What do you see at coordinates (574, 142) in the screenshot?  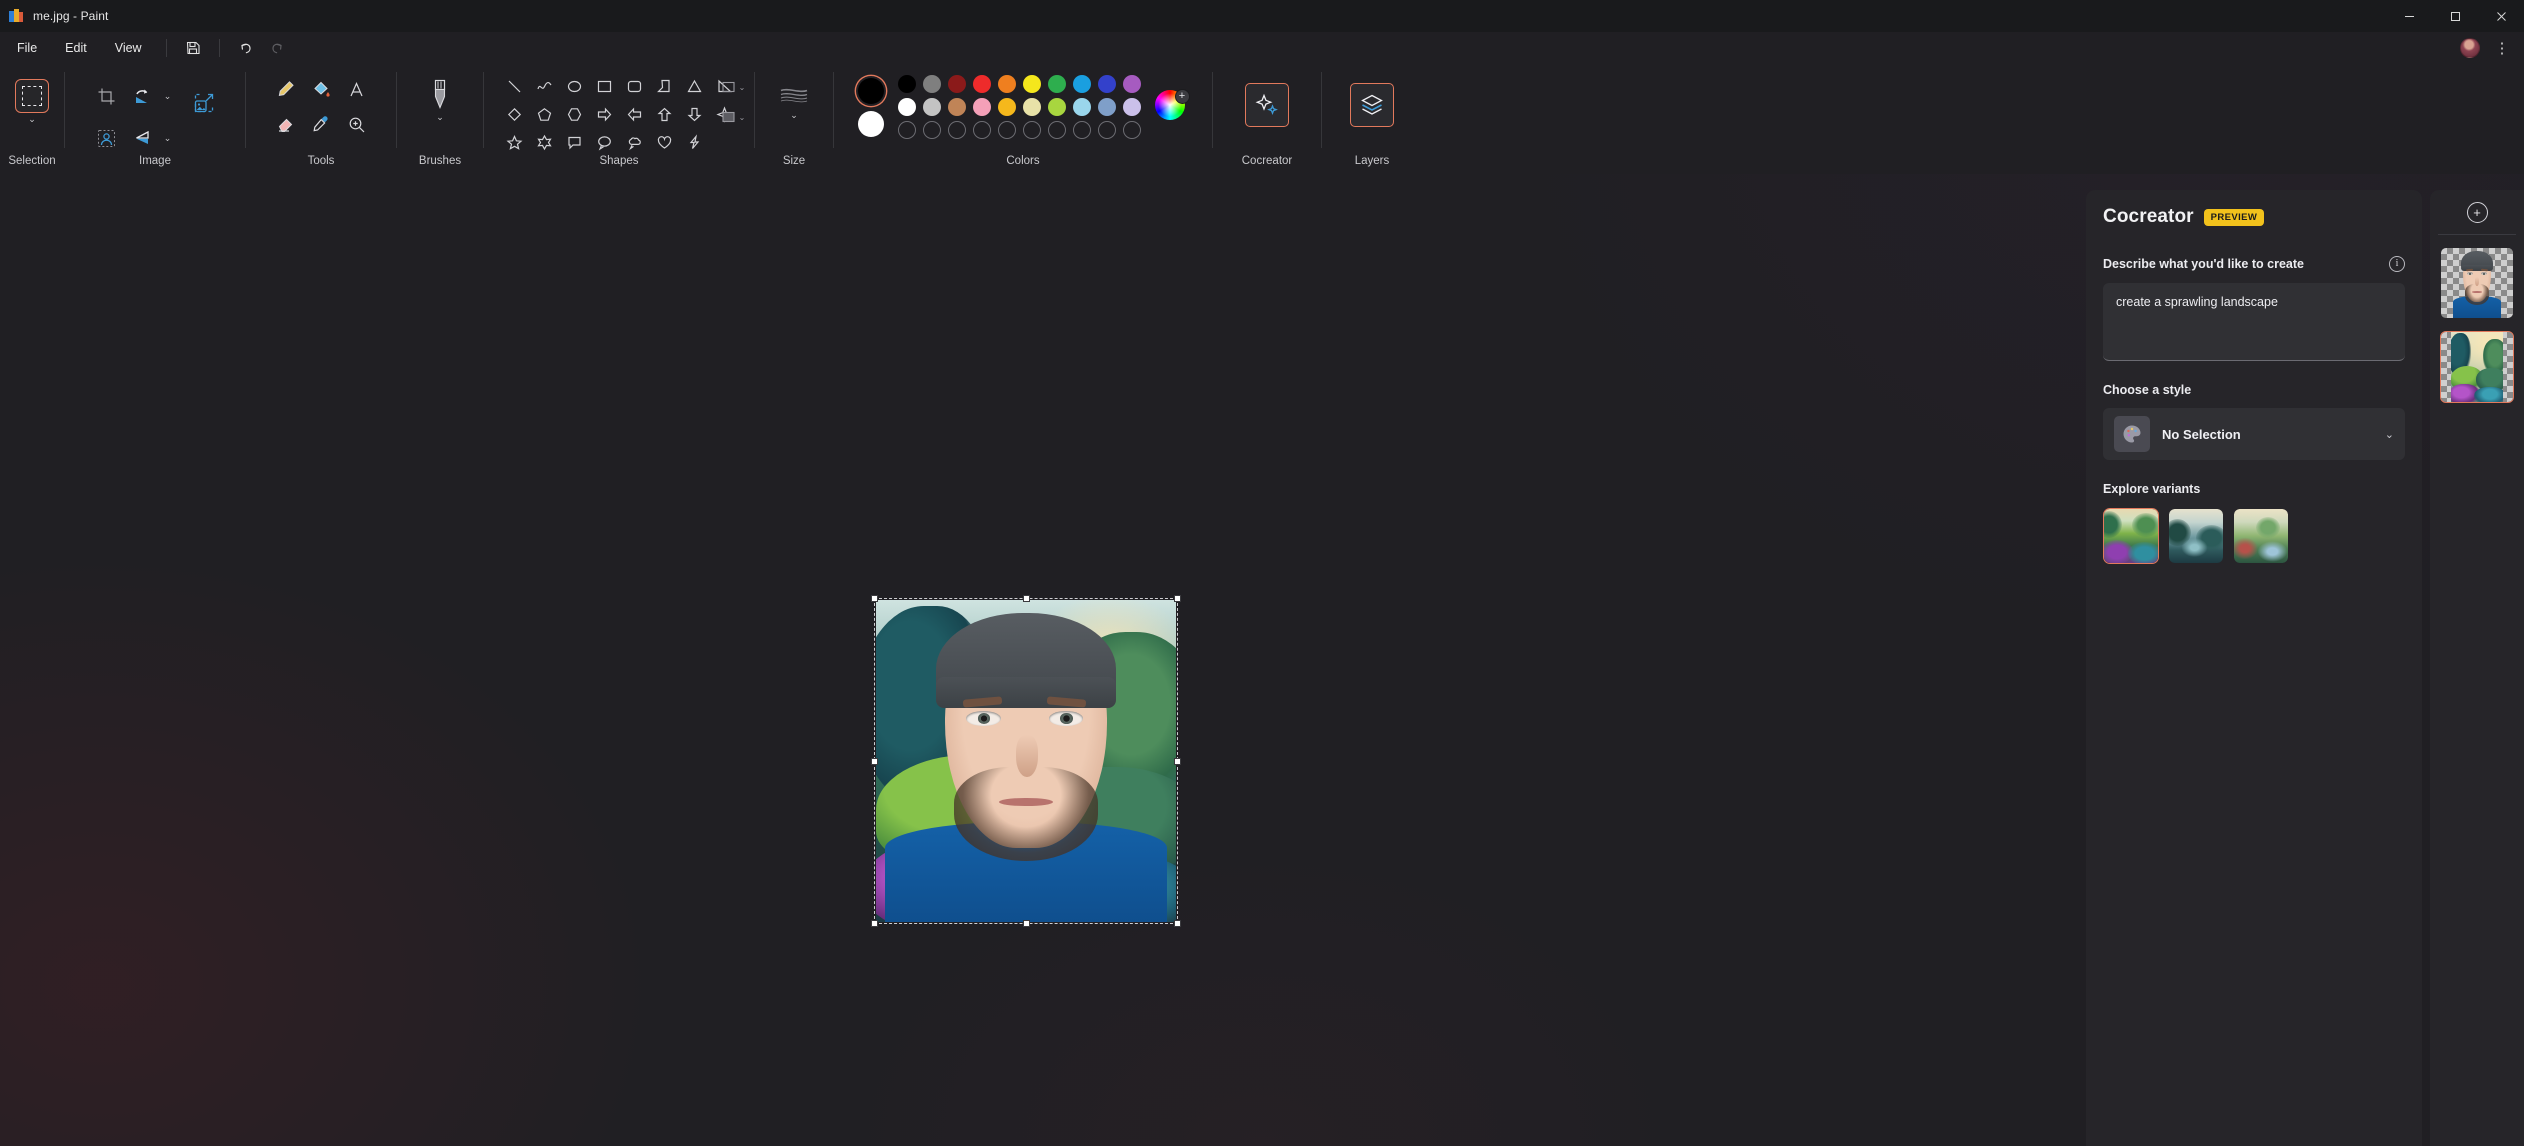 I see `rounded-callout-shape` at bounding box center [574, 142].